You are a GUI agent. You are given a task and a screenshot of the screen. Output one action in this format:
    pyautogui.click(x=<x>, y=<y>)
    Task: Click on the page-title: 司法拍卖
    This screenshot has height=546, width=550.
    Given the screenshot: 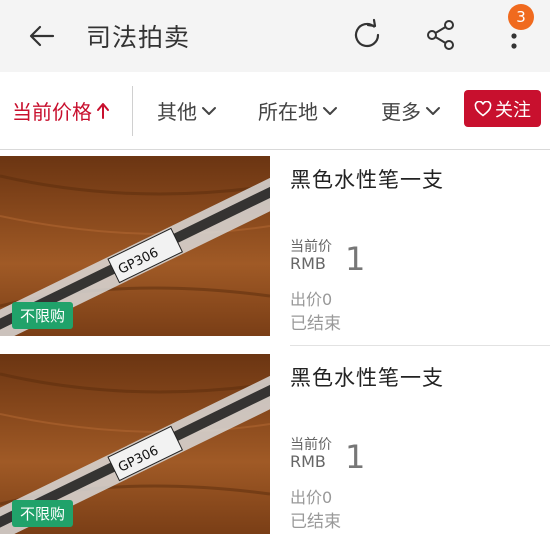 What is the action you would take?
    pyautogui.click(x=138, y=37)
    